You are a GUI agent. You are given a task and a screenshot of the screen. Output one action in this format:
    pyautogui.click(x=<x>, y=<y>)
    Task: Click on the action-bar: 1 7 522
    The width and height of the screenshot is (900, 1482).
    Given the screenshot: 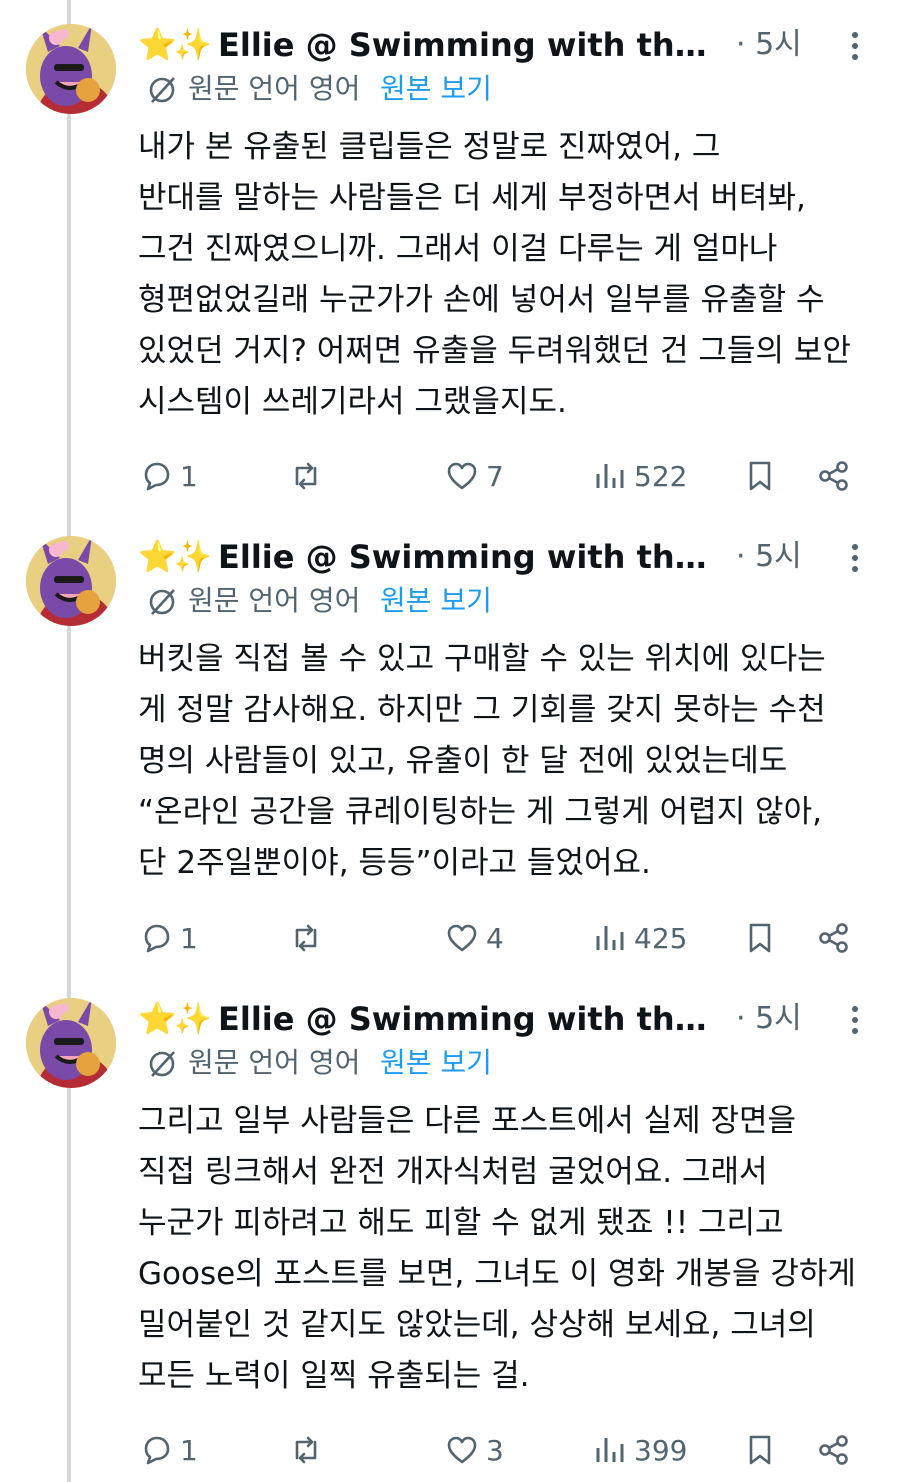 What is the action you would take?
    pyautogui.click(x=508, y=476)
    